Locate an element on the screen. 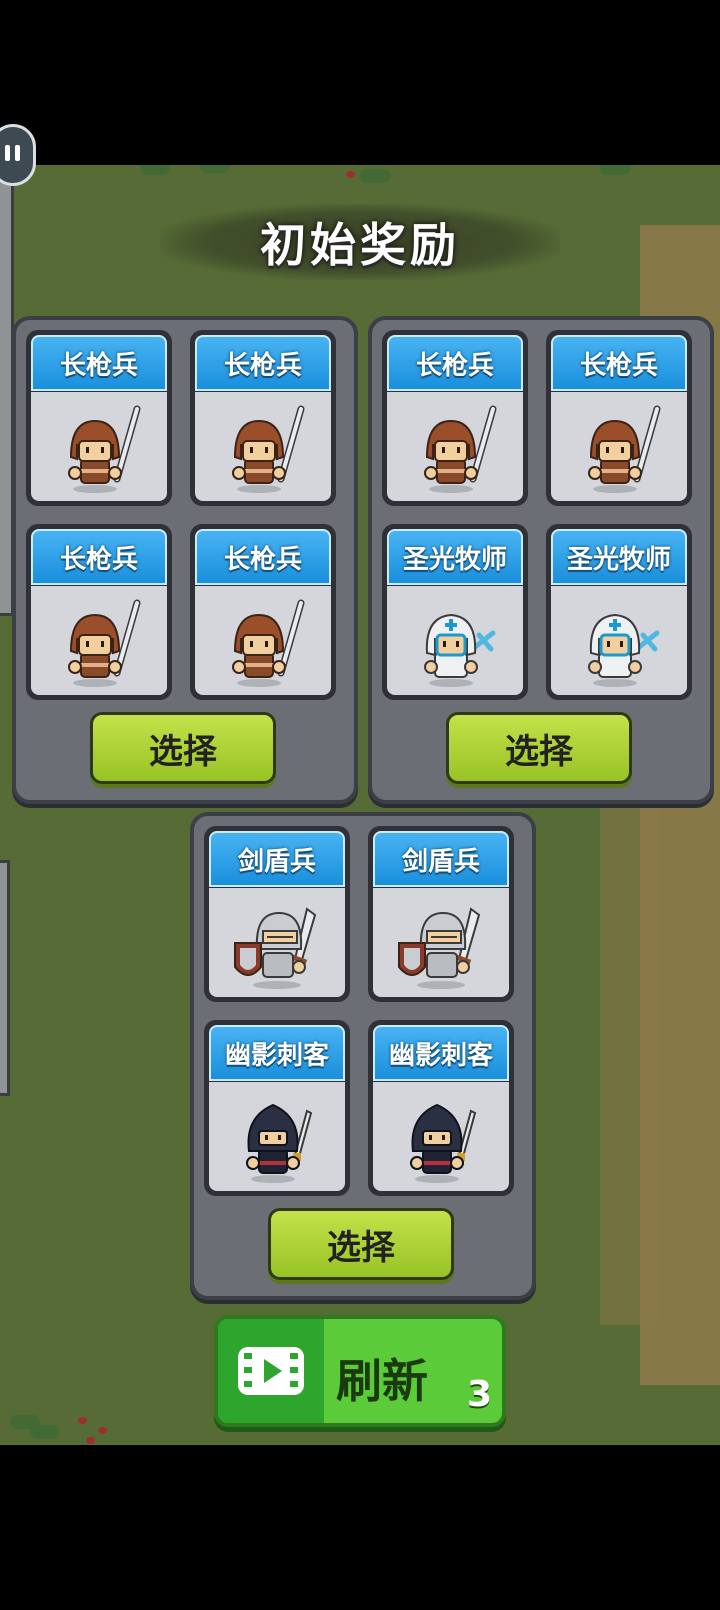  reward-option-1: 长枪兵 长枪兵 长枪兵 长枪兵 选择 is located at coordinates (185, 560).